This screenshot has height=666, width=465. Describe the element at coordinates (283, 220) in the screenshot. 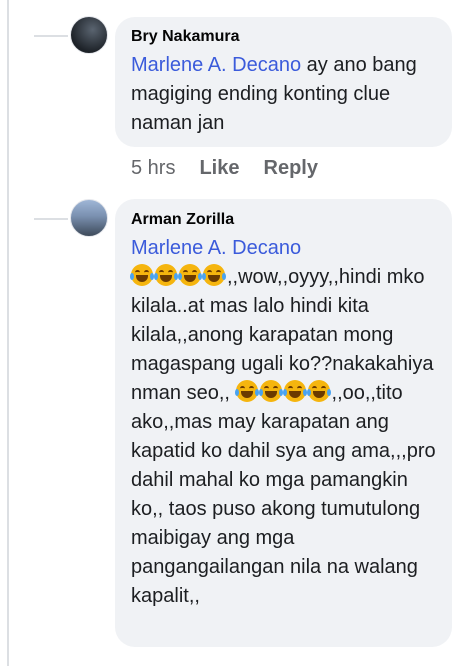

I see `comment-author: Arman Zorilla` at that location.